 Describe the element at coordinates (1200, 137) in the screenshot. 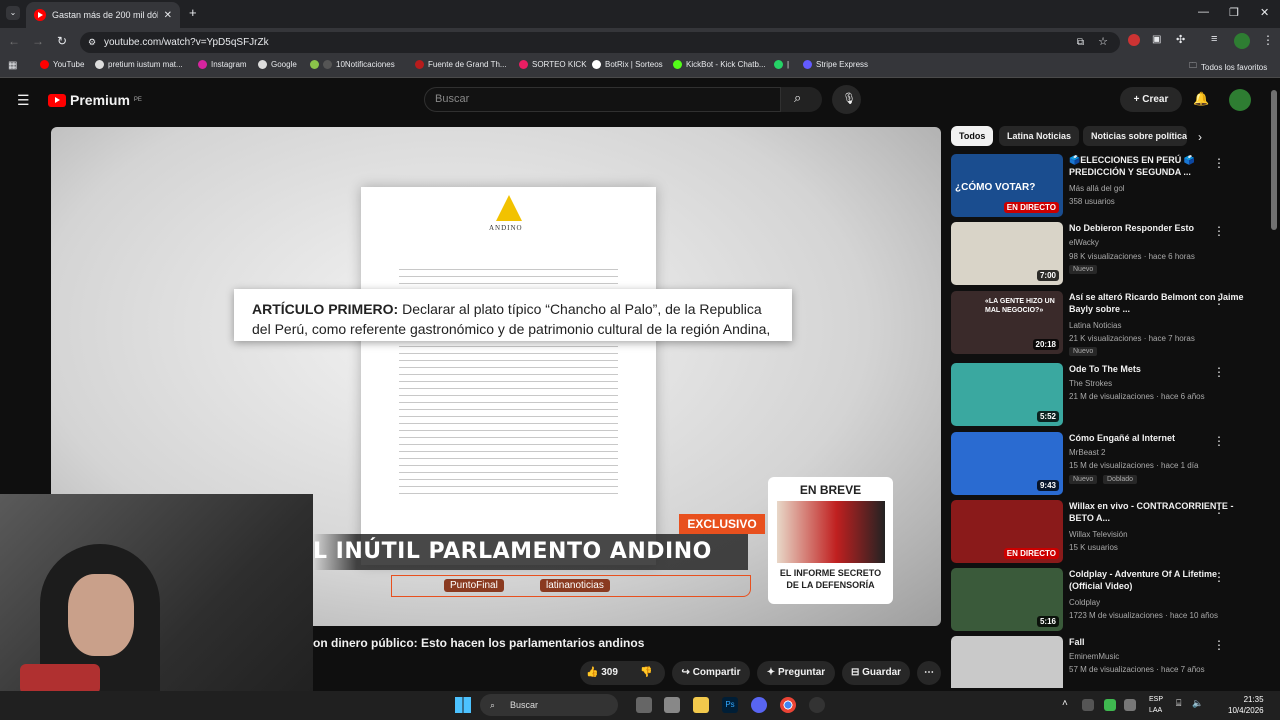

I see `chips-next-icon: ›` at that location.